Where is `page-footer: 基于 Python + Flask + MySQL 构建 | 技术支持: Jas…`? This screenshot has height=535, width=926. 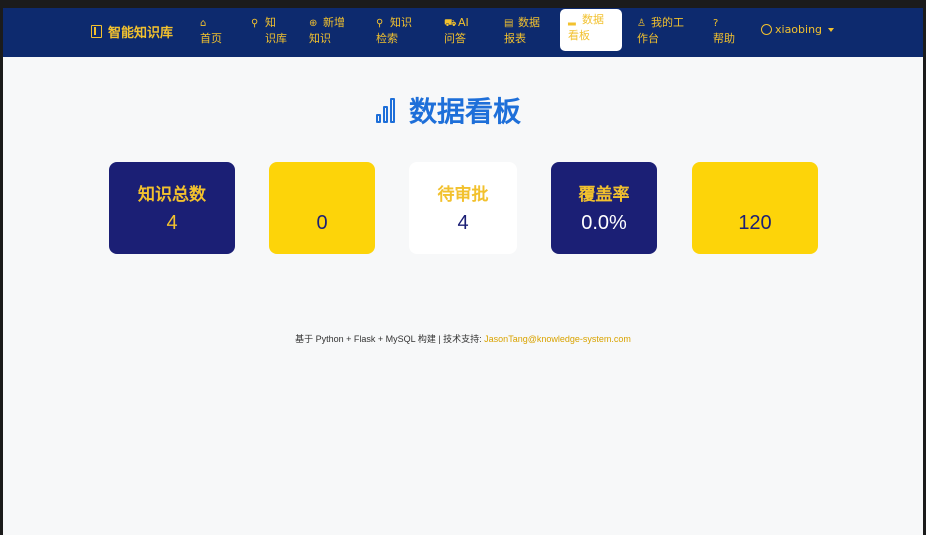 page-footer: 基于 Python + Flask + MySQL 构建 | 技术支持: Jas… is located at coordinates (463, 338).